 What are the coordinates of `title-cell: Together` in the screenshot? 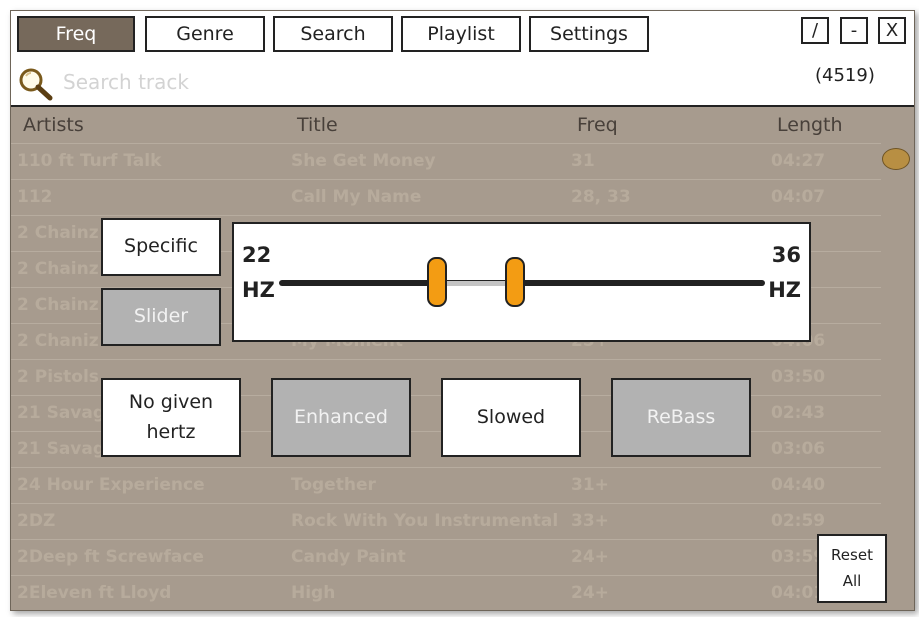 It's located at (333, 485).